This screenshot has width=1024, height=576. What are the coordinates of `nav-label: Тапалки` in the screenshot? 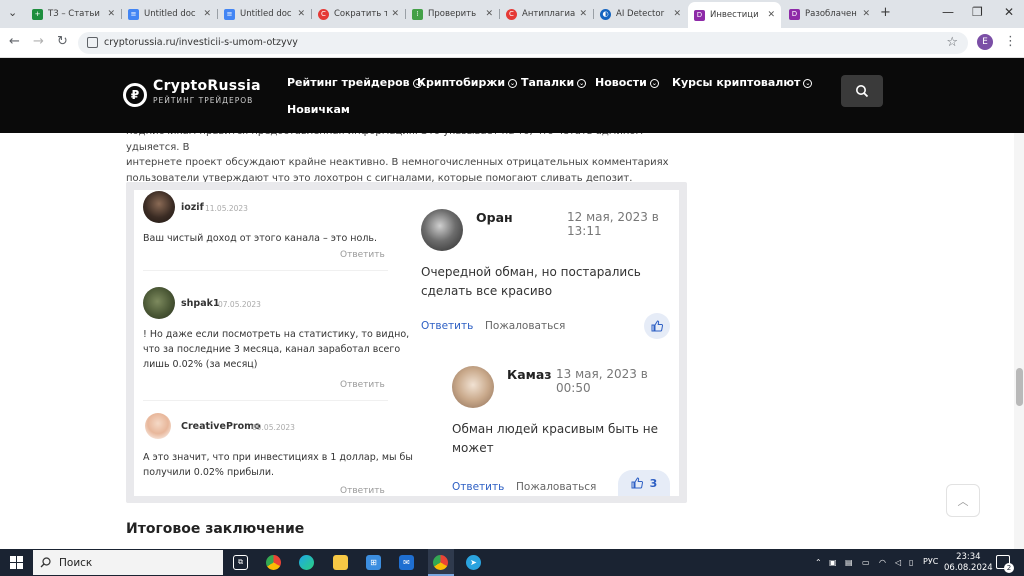 It's located at (548, 82).